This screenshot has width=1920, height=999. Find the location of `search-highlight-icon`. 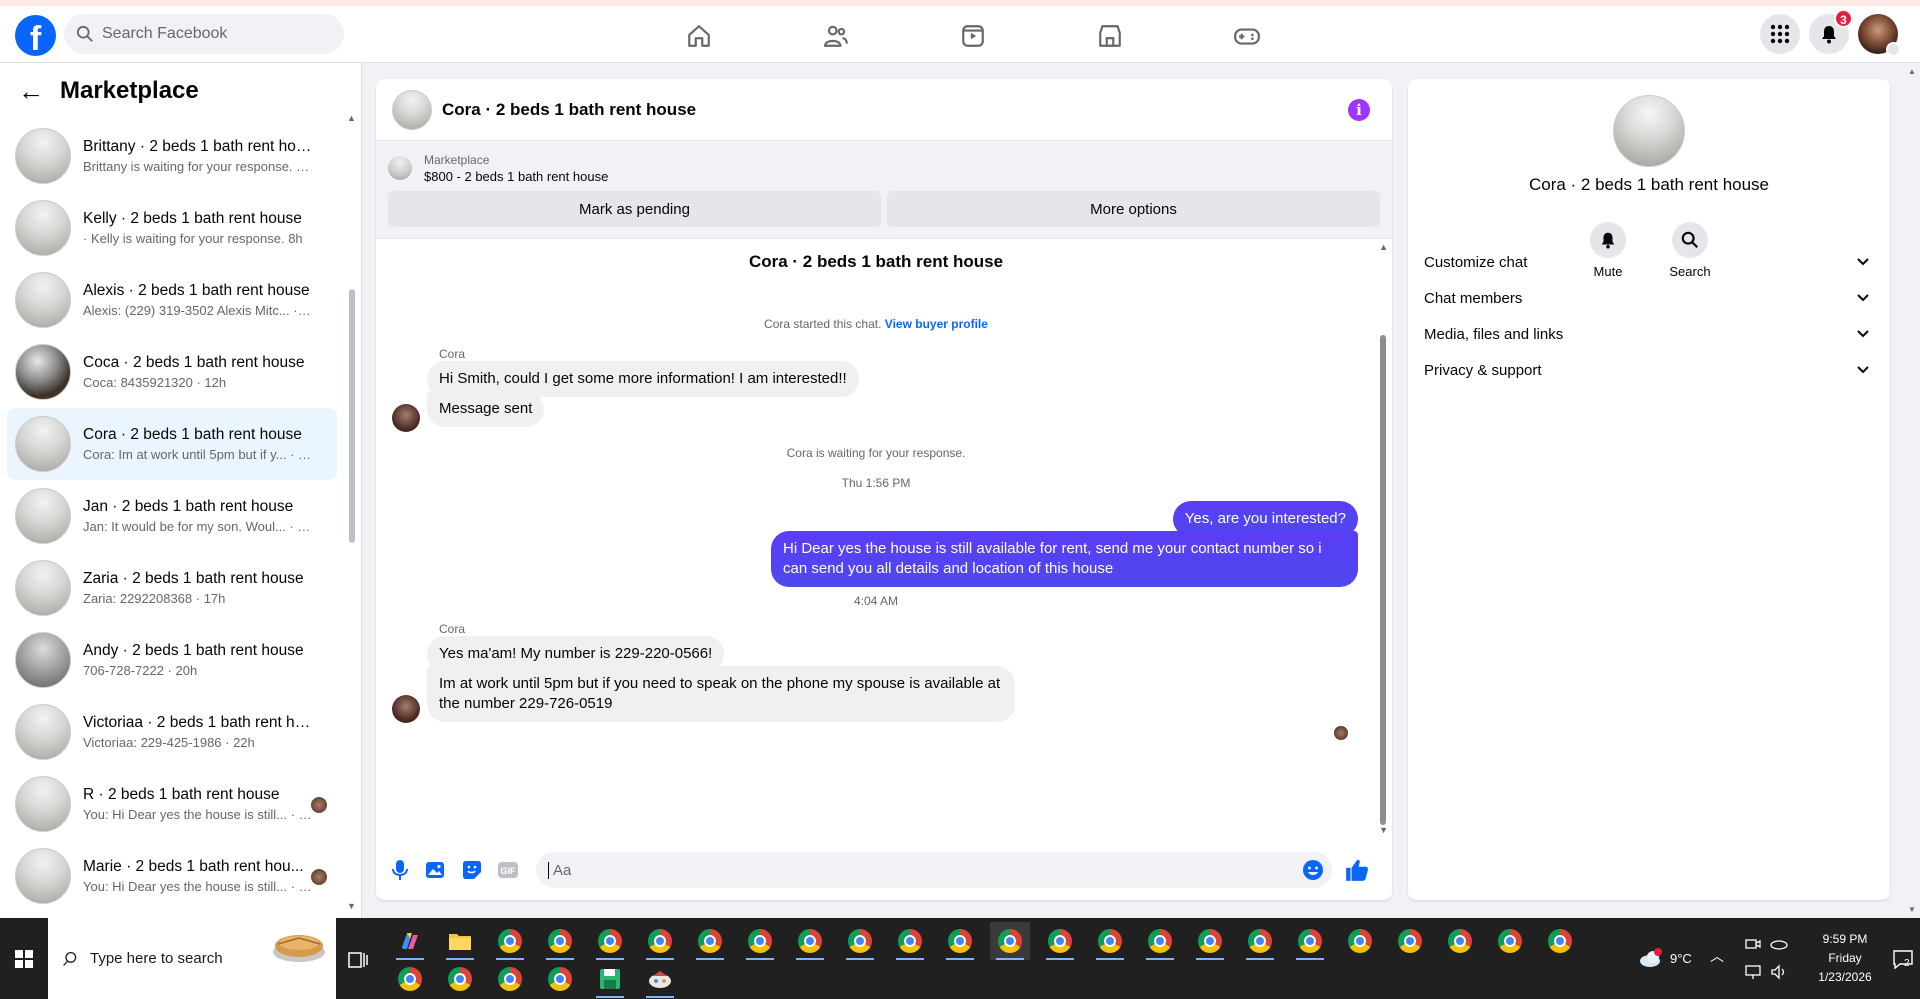

search-highlight-icon is located at coordinates (299, 948).